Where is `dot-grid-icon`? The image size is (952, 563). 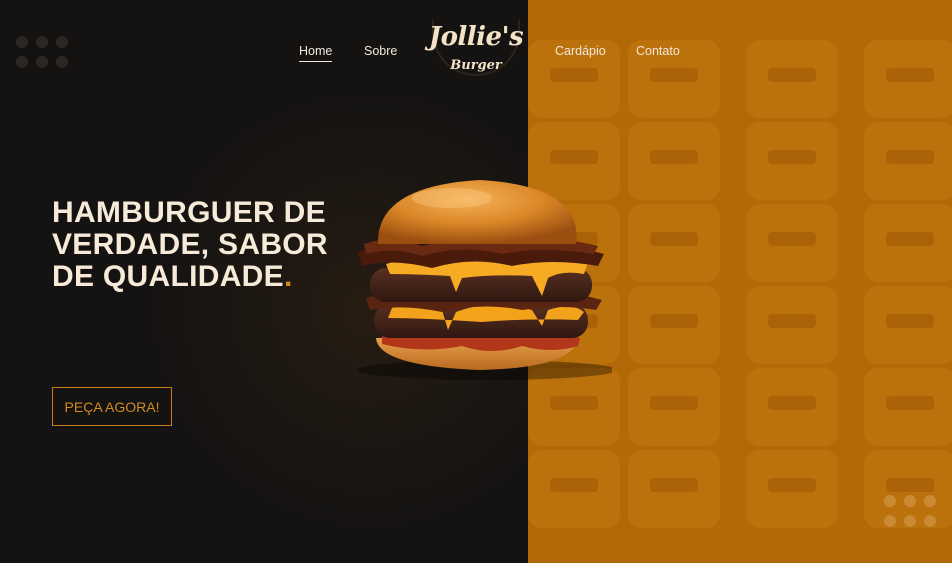 dot-grid-icon is located at coordinates (910, 511).